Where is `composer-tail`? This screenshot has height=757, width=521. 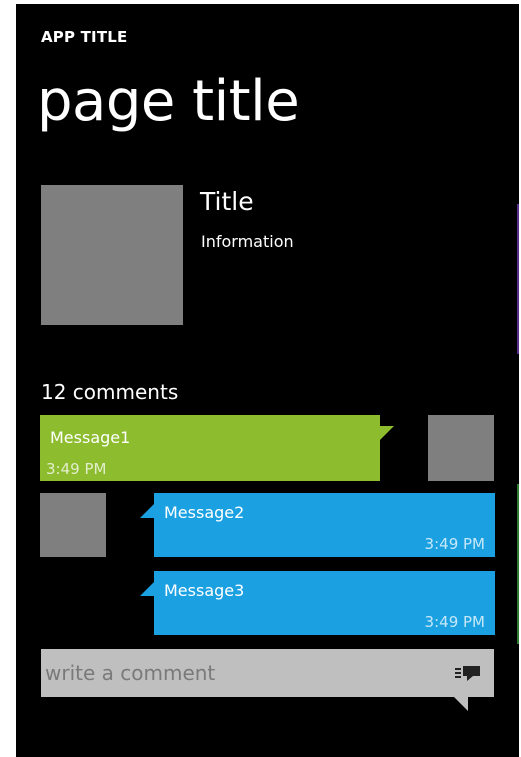 composer-tail is located at coordinates (461, 704).